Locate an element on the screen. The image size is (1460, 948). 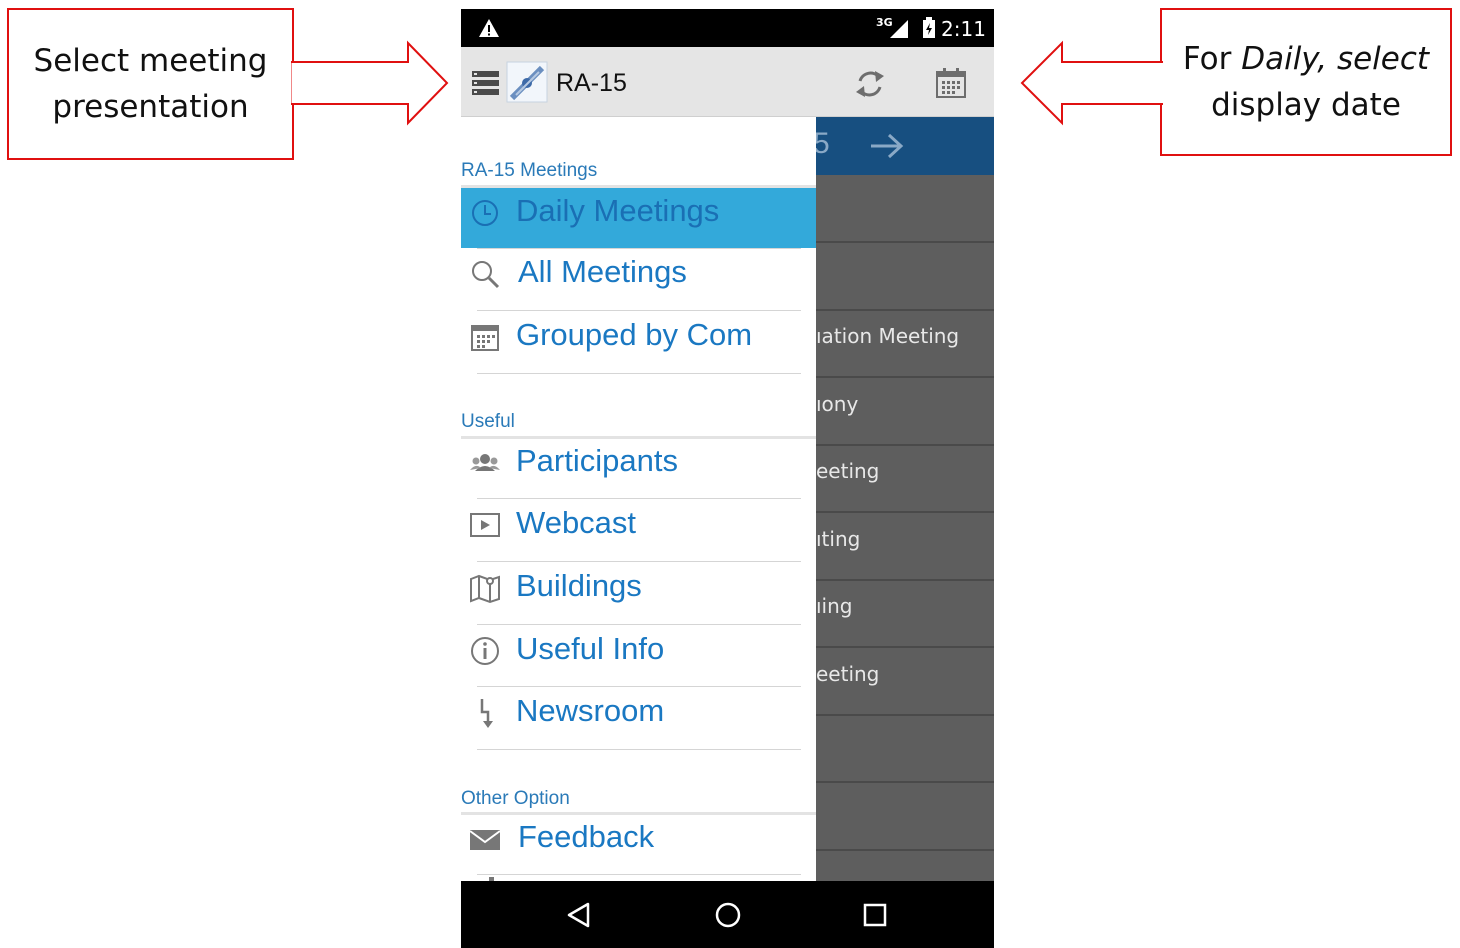
background-row-text: ıting is located at coordinates (838, 538).